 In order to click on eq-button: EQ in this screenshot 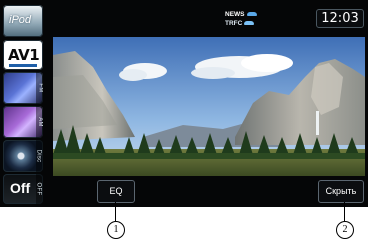, I will do `click(116, 191)`.